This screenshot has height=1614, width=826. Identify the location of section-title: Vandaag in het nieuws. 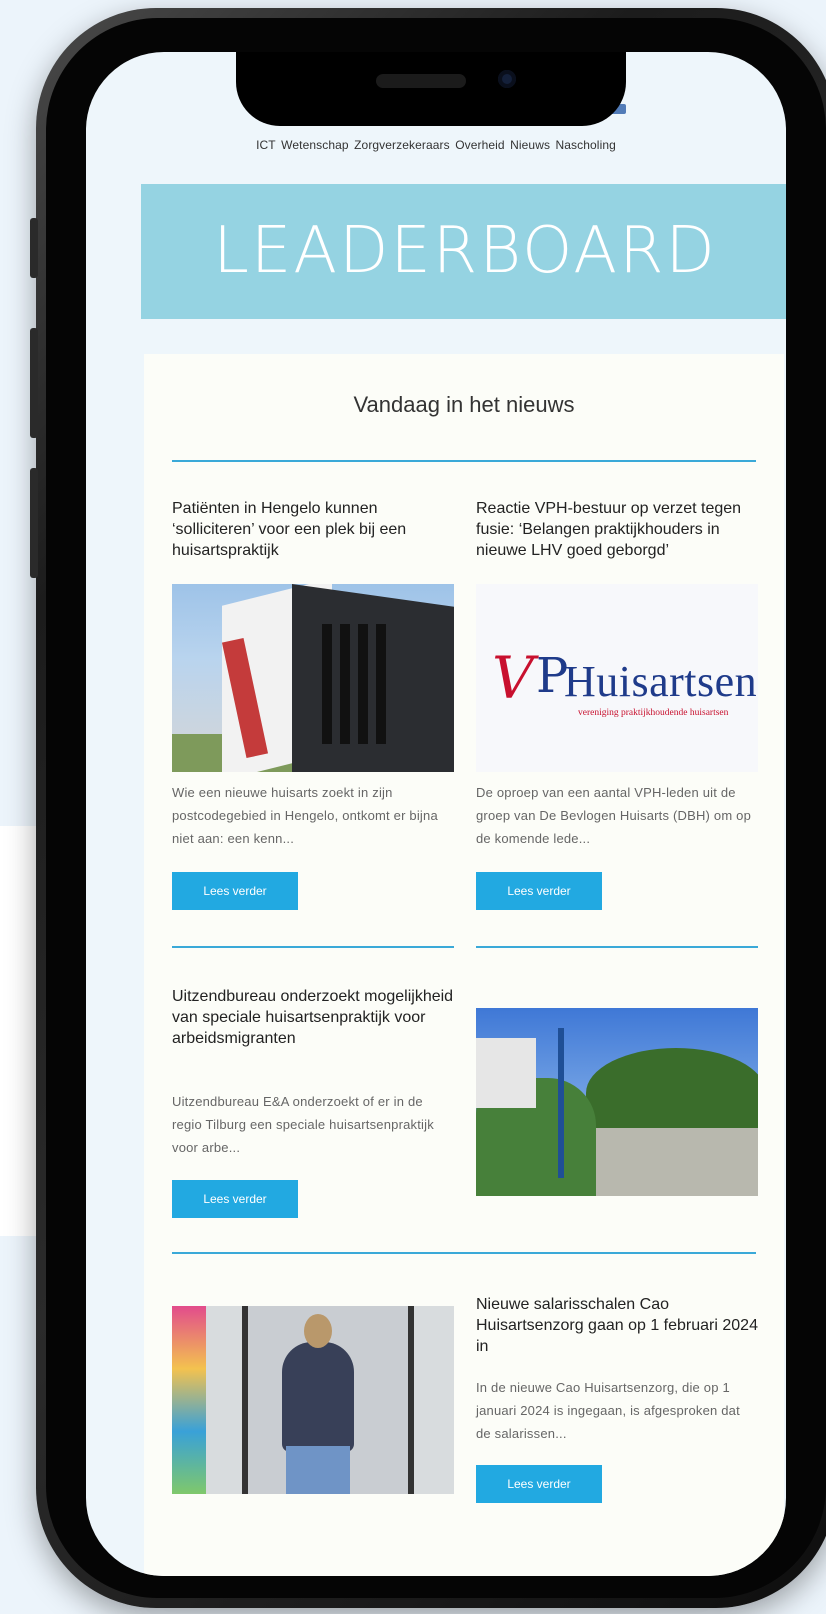
(464, 404).